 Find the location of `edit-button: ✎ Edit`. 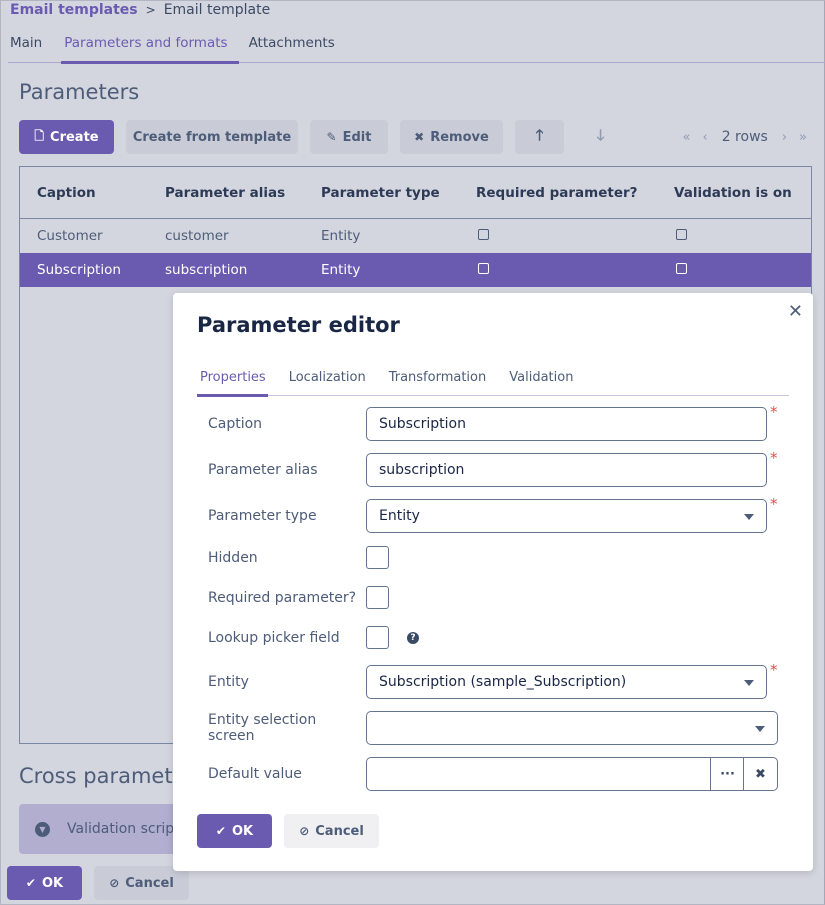

edit-button: ✎ Edit is located at coordinates (349, 137).